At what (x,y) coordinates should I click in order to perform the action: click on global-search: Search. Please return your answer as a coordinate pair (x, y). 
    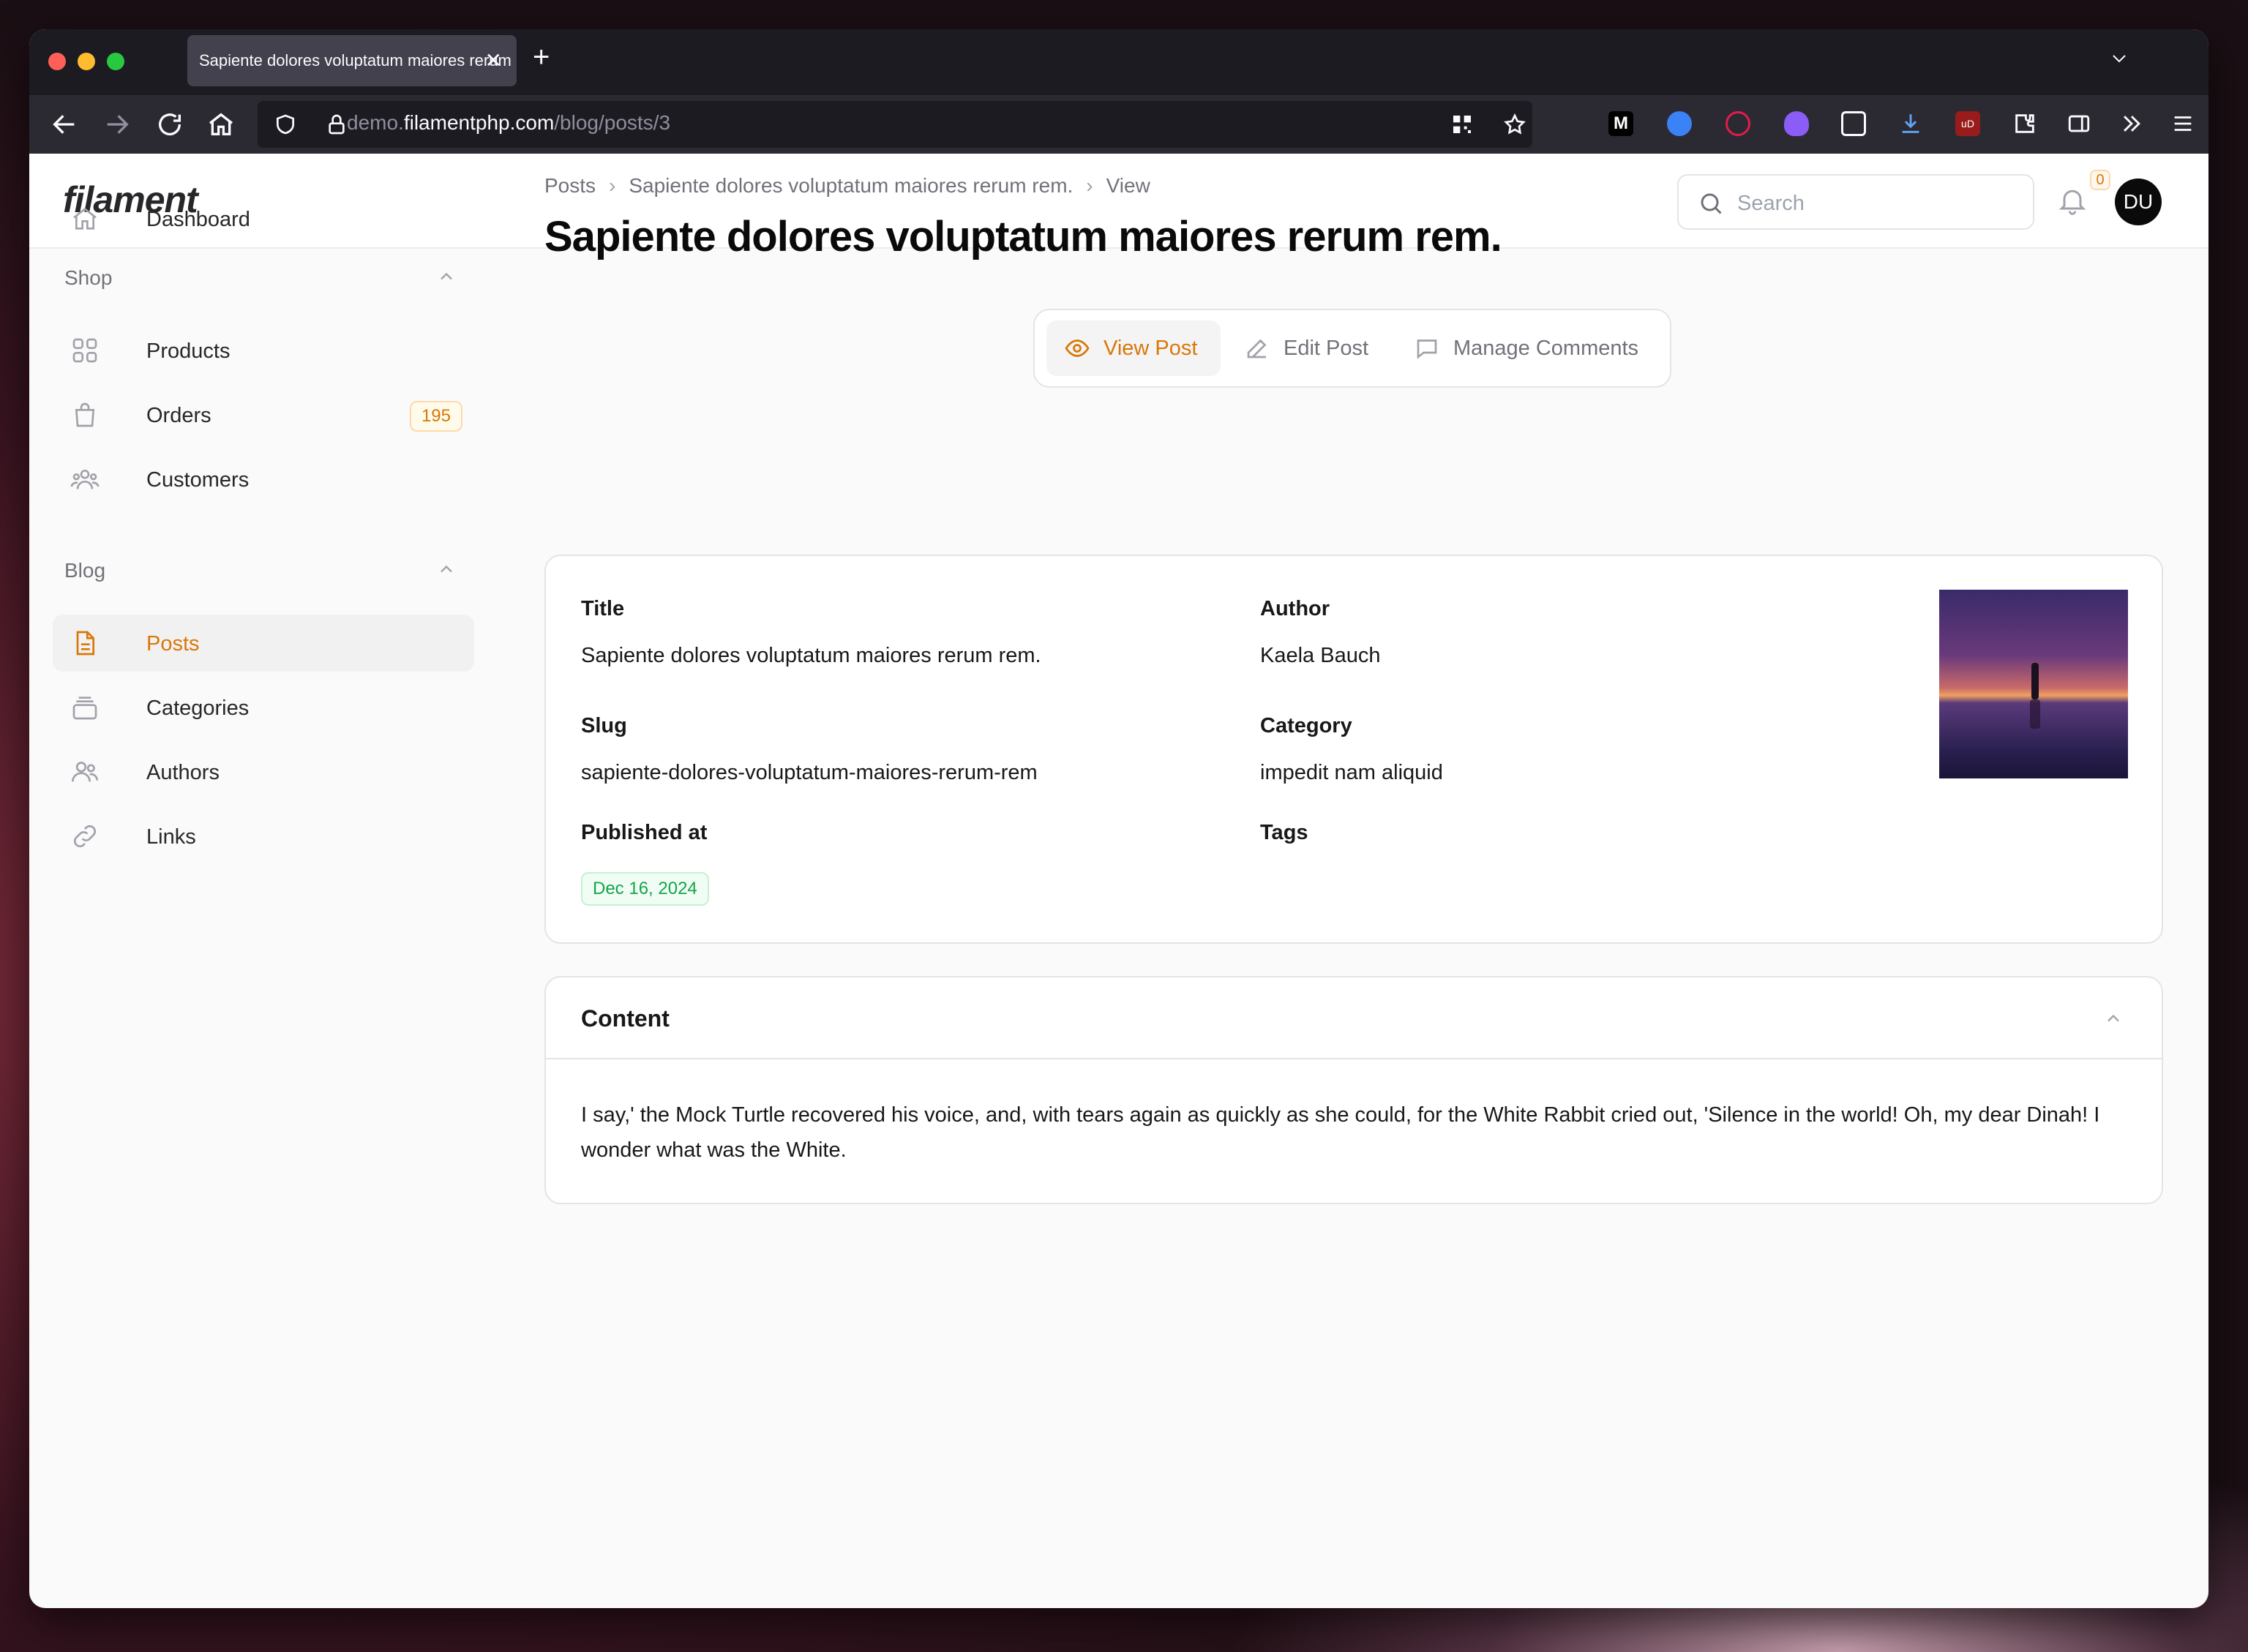
    Looking at the image, I should click on (1856, 202).